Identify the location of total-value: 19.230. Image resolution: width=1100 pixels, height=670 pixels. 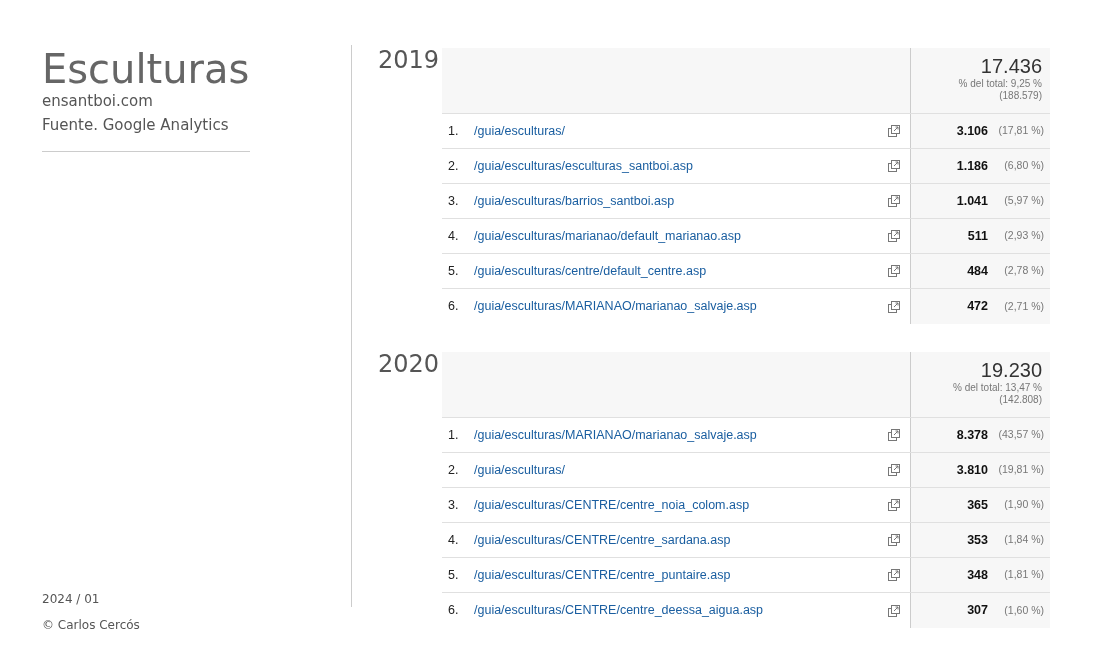
(1011, 370).